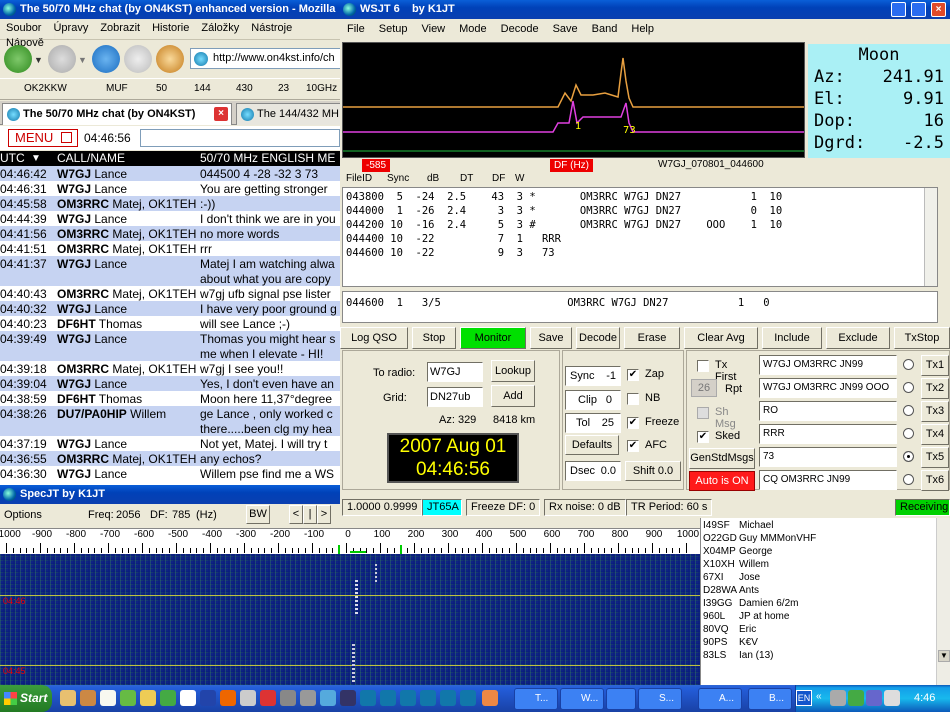 The image size is (950, 712). I want to click on menu-save: Save, so click(565, 27).